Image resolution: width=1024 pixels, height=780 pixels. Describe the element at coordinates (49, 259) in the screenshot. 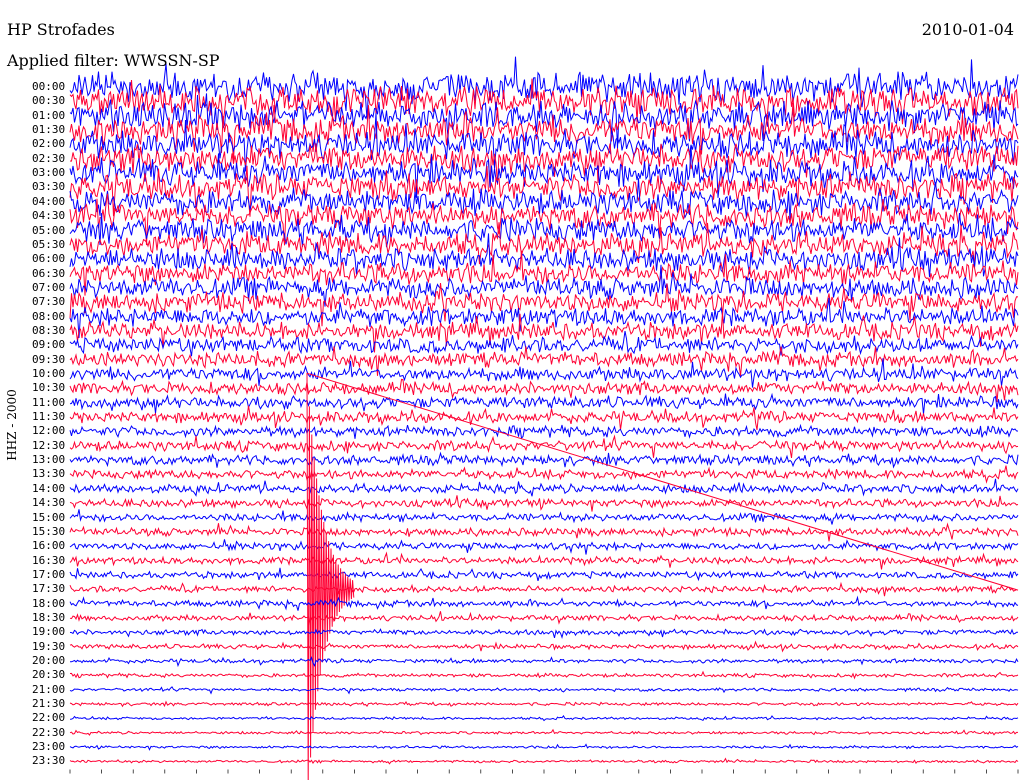

I see `row-label: 06:00` at that location.